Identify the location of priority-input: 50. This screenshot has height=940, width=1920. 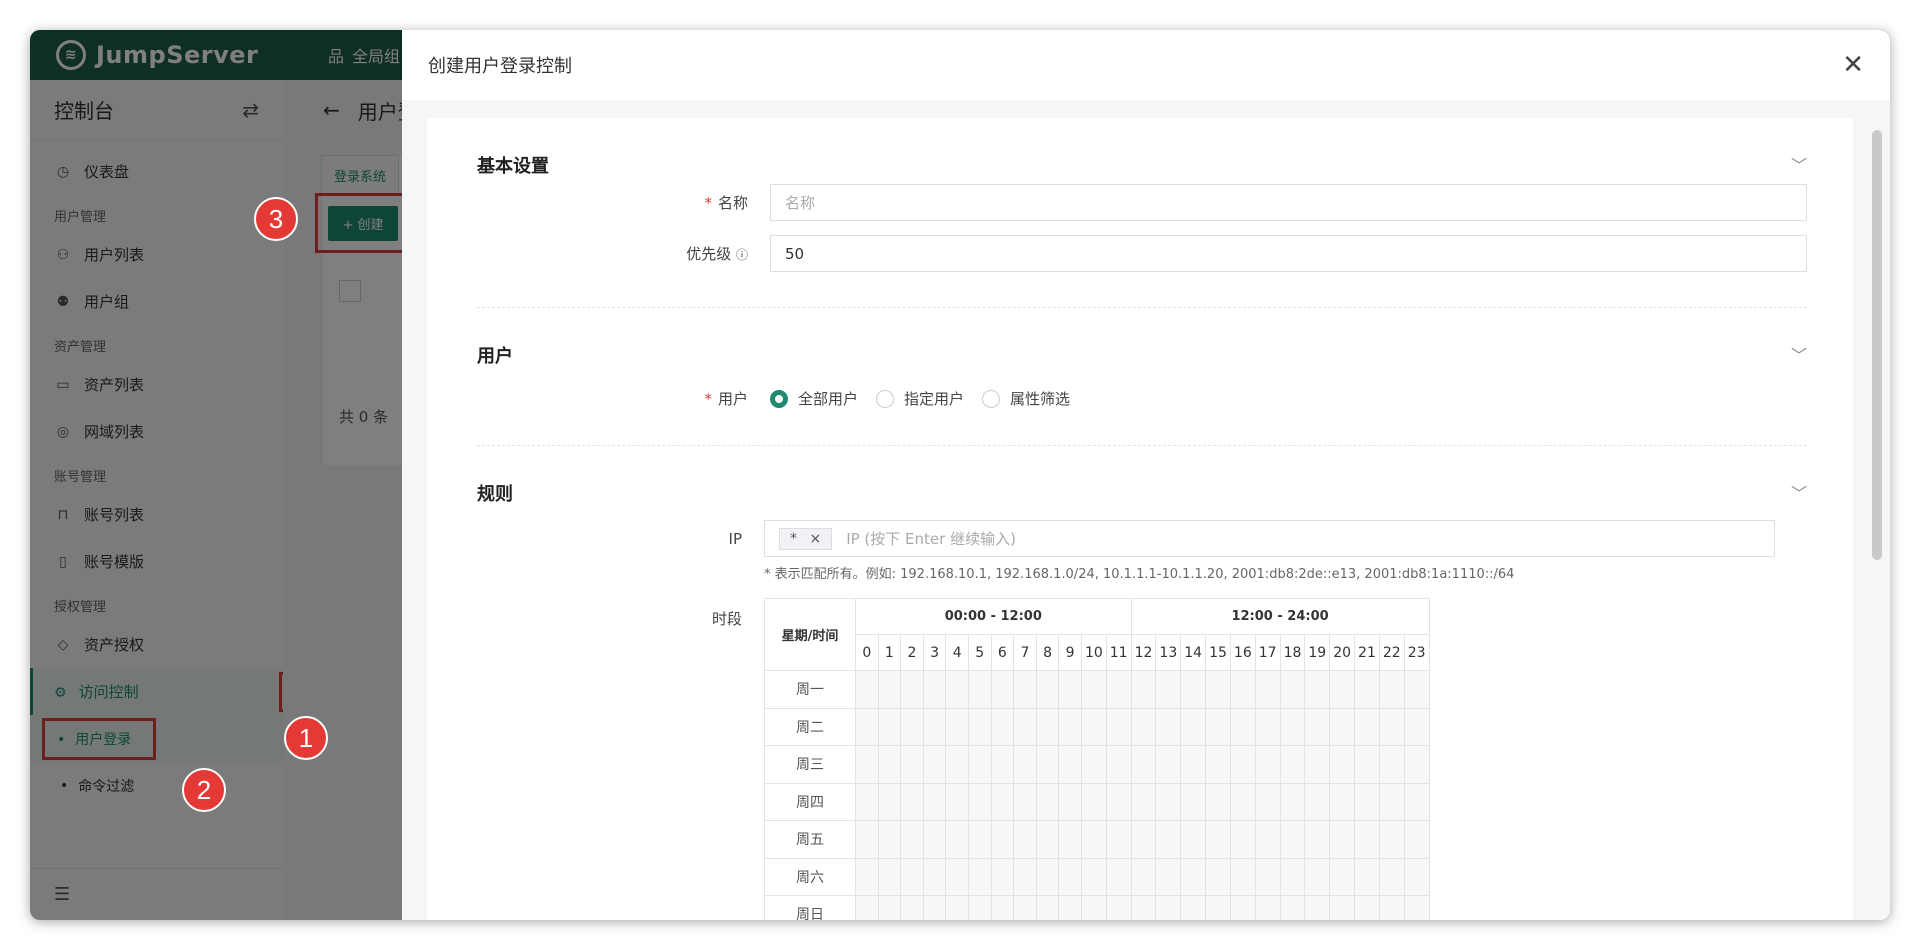
(1288, 253).